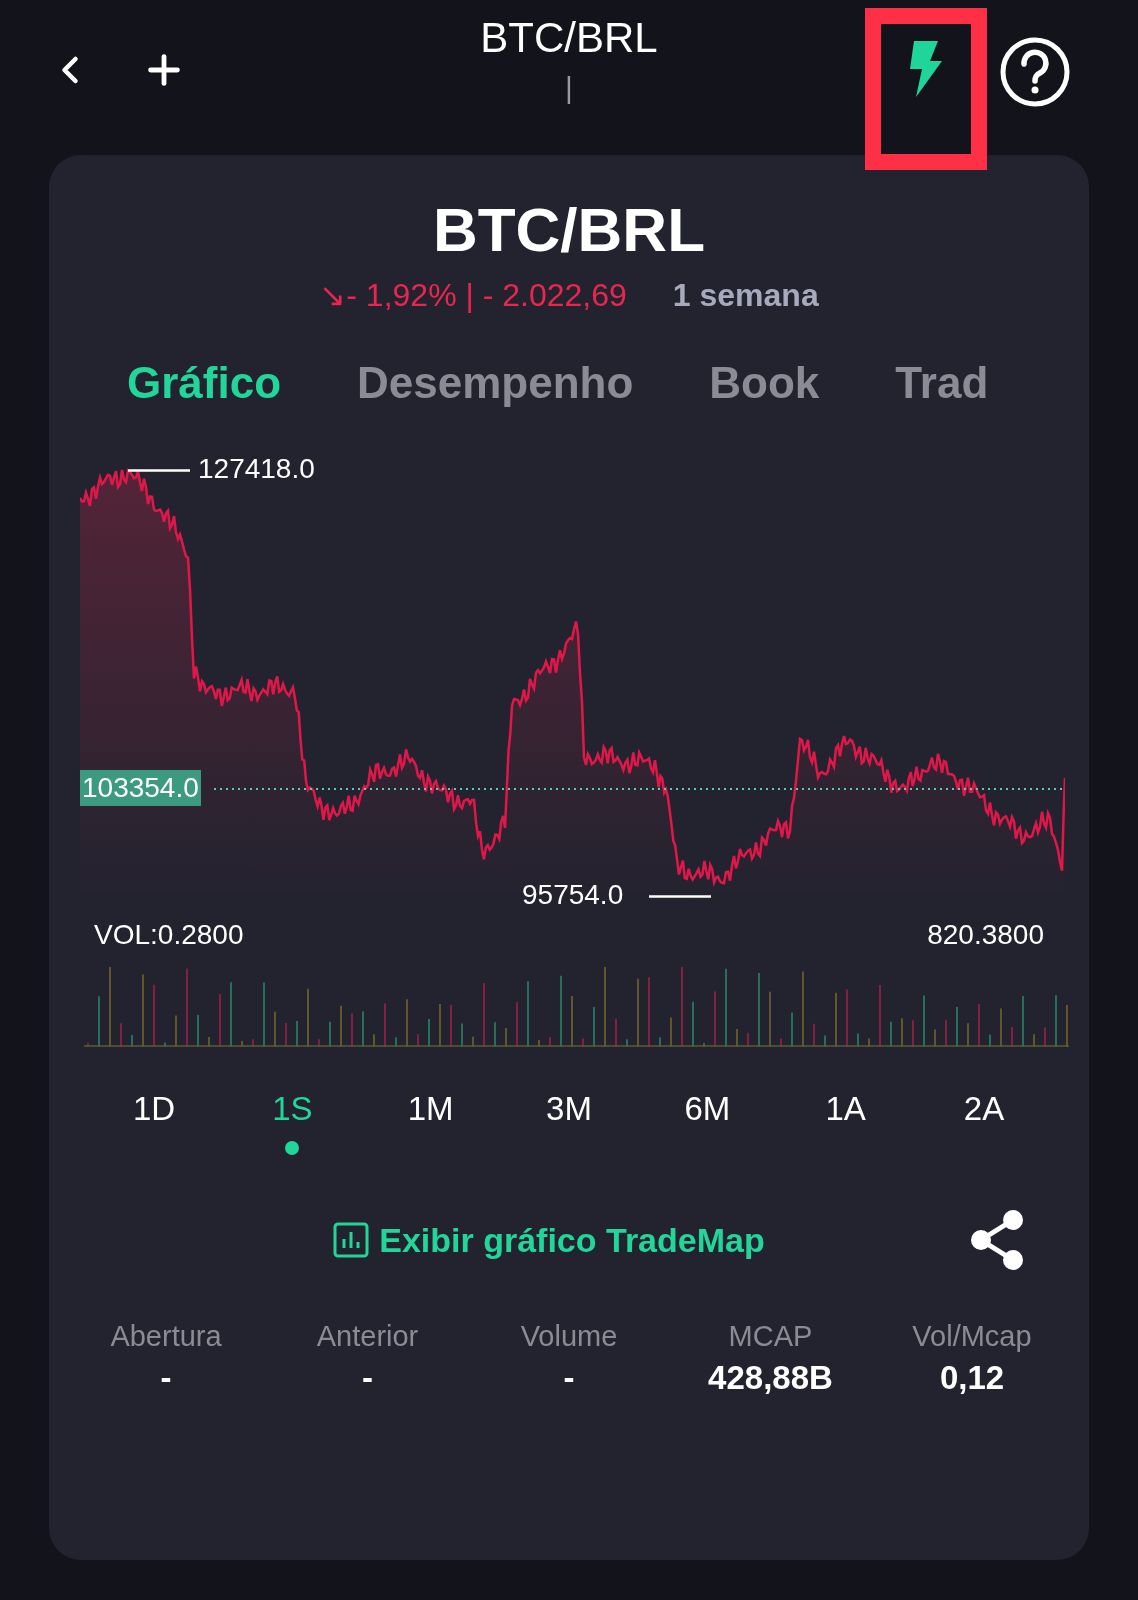  I want to click on volume-label: VOL:0.2800, so click(169, 935).